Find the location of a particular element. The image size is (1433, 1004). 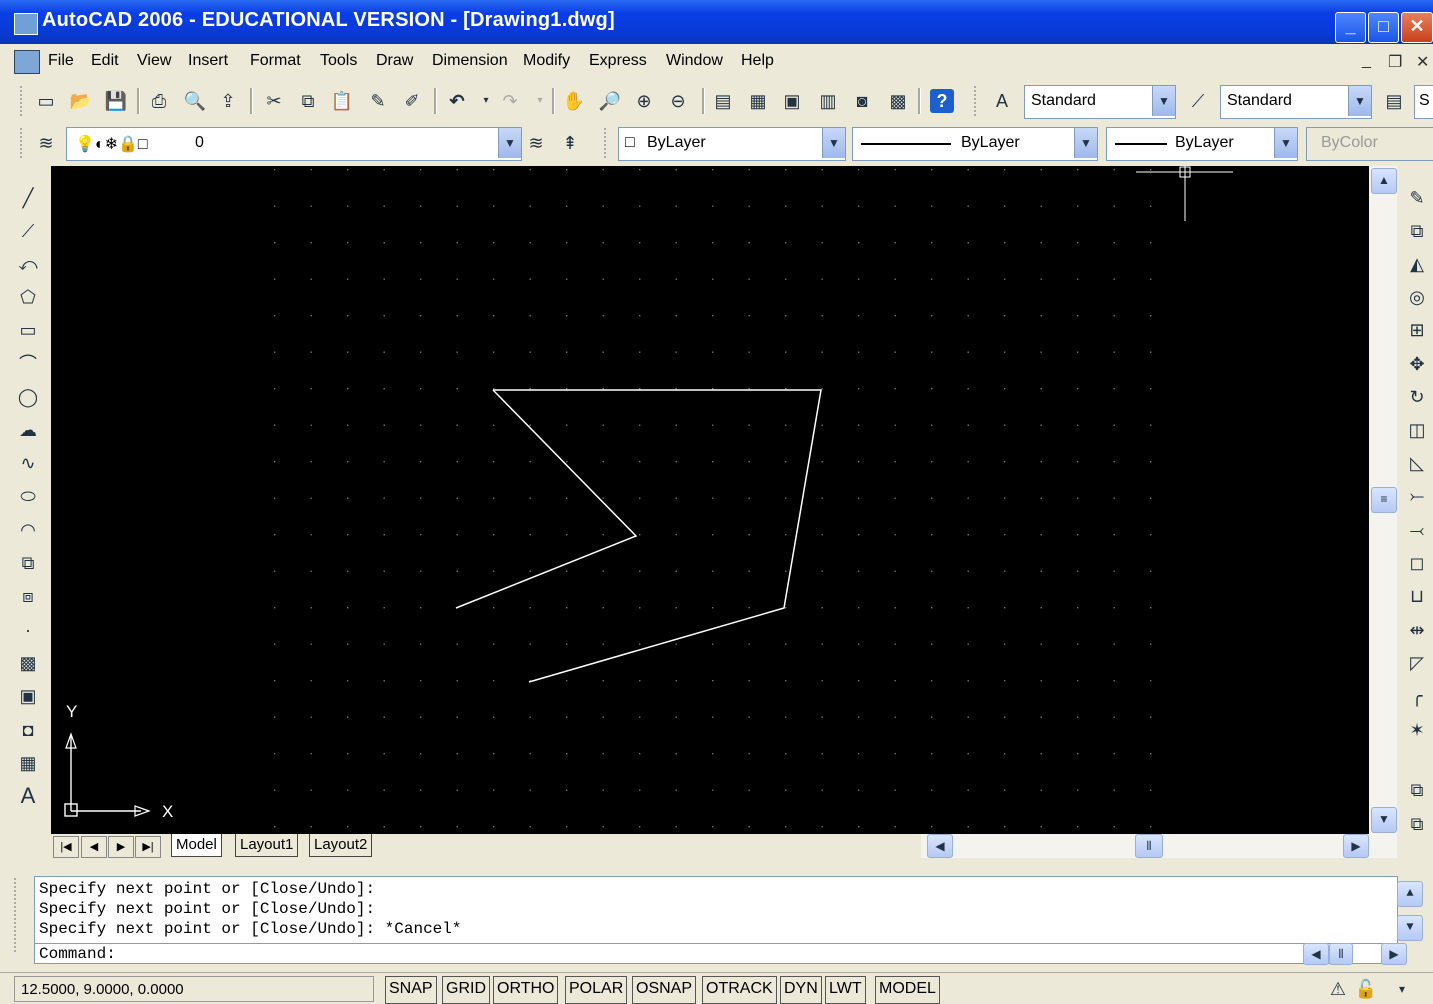

chamfer-icon: ◸ is located at coordinates (1417, 663).